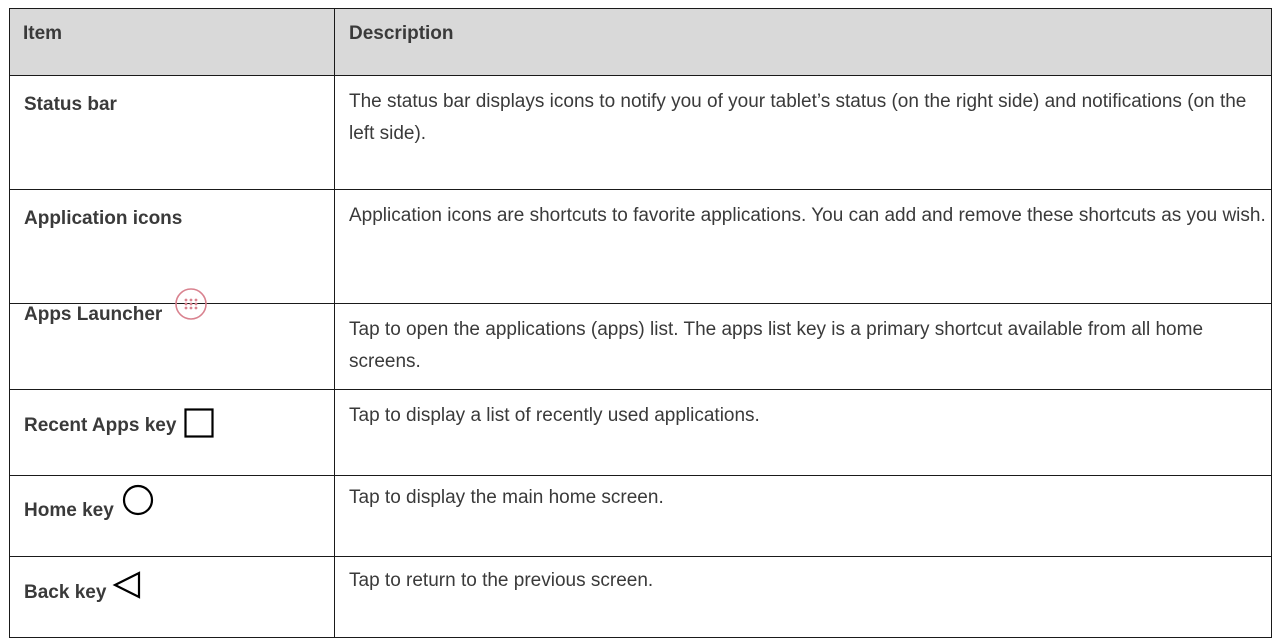  I want to click on description-cell: Tap to return to the previous screen., so click(803, 597).